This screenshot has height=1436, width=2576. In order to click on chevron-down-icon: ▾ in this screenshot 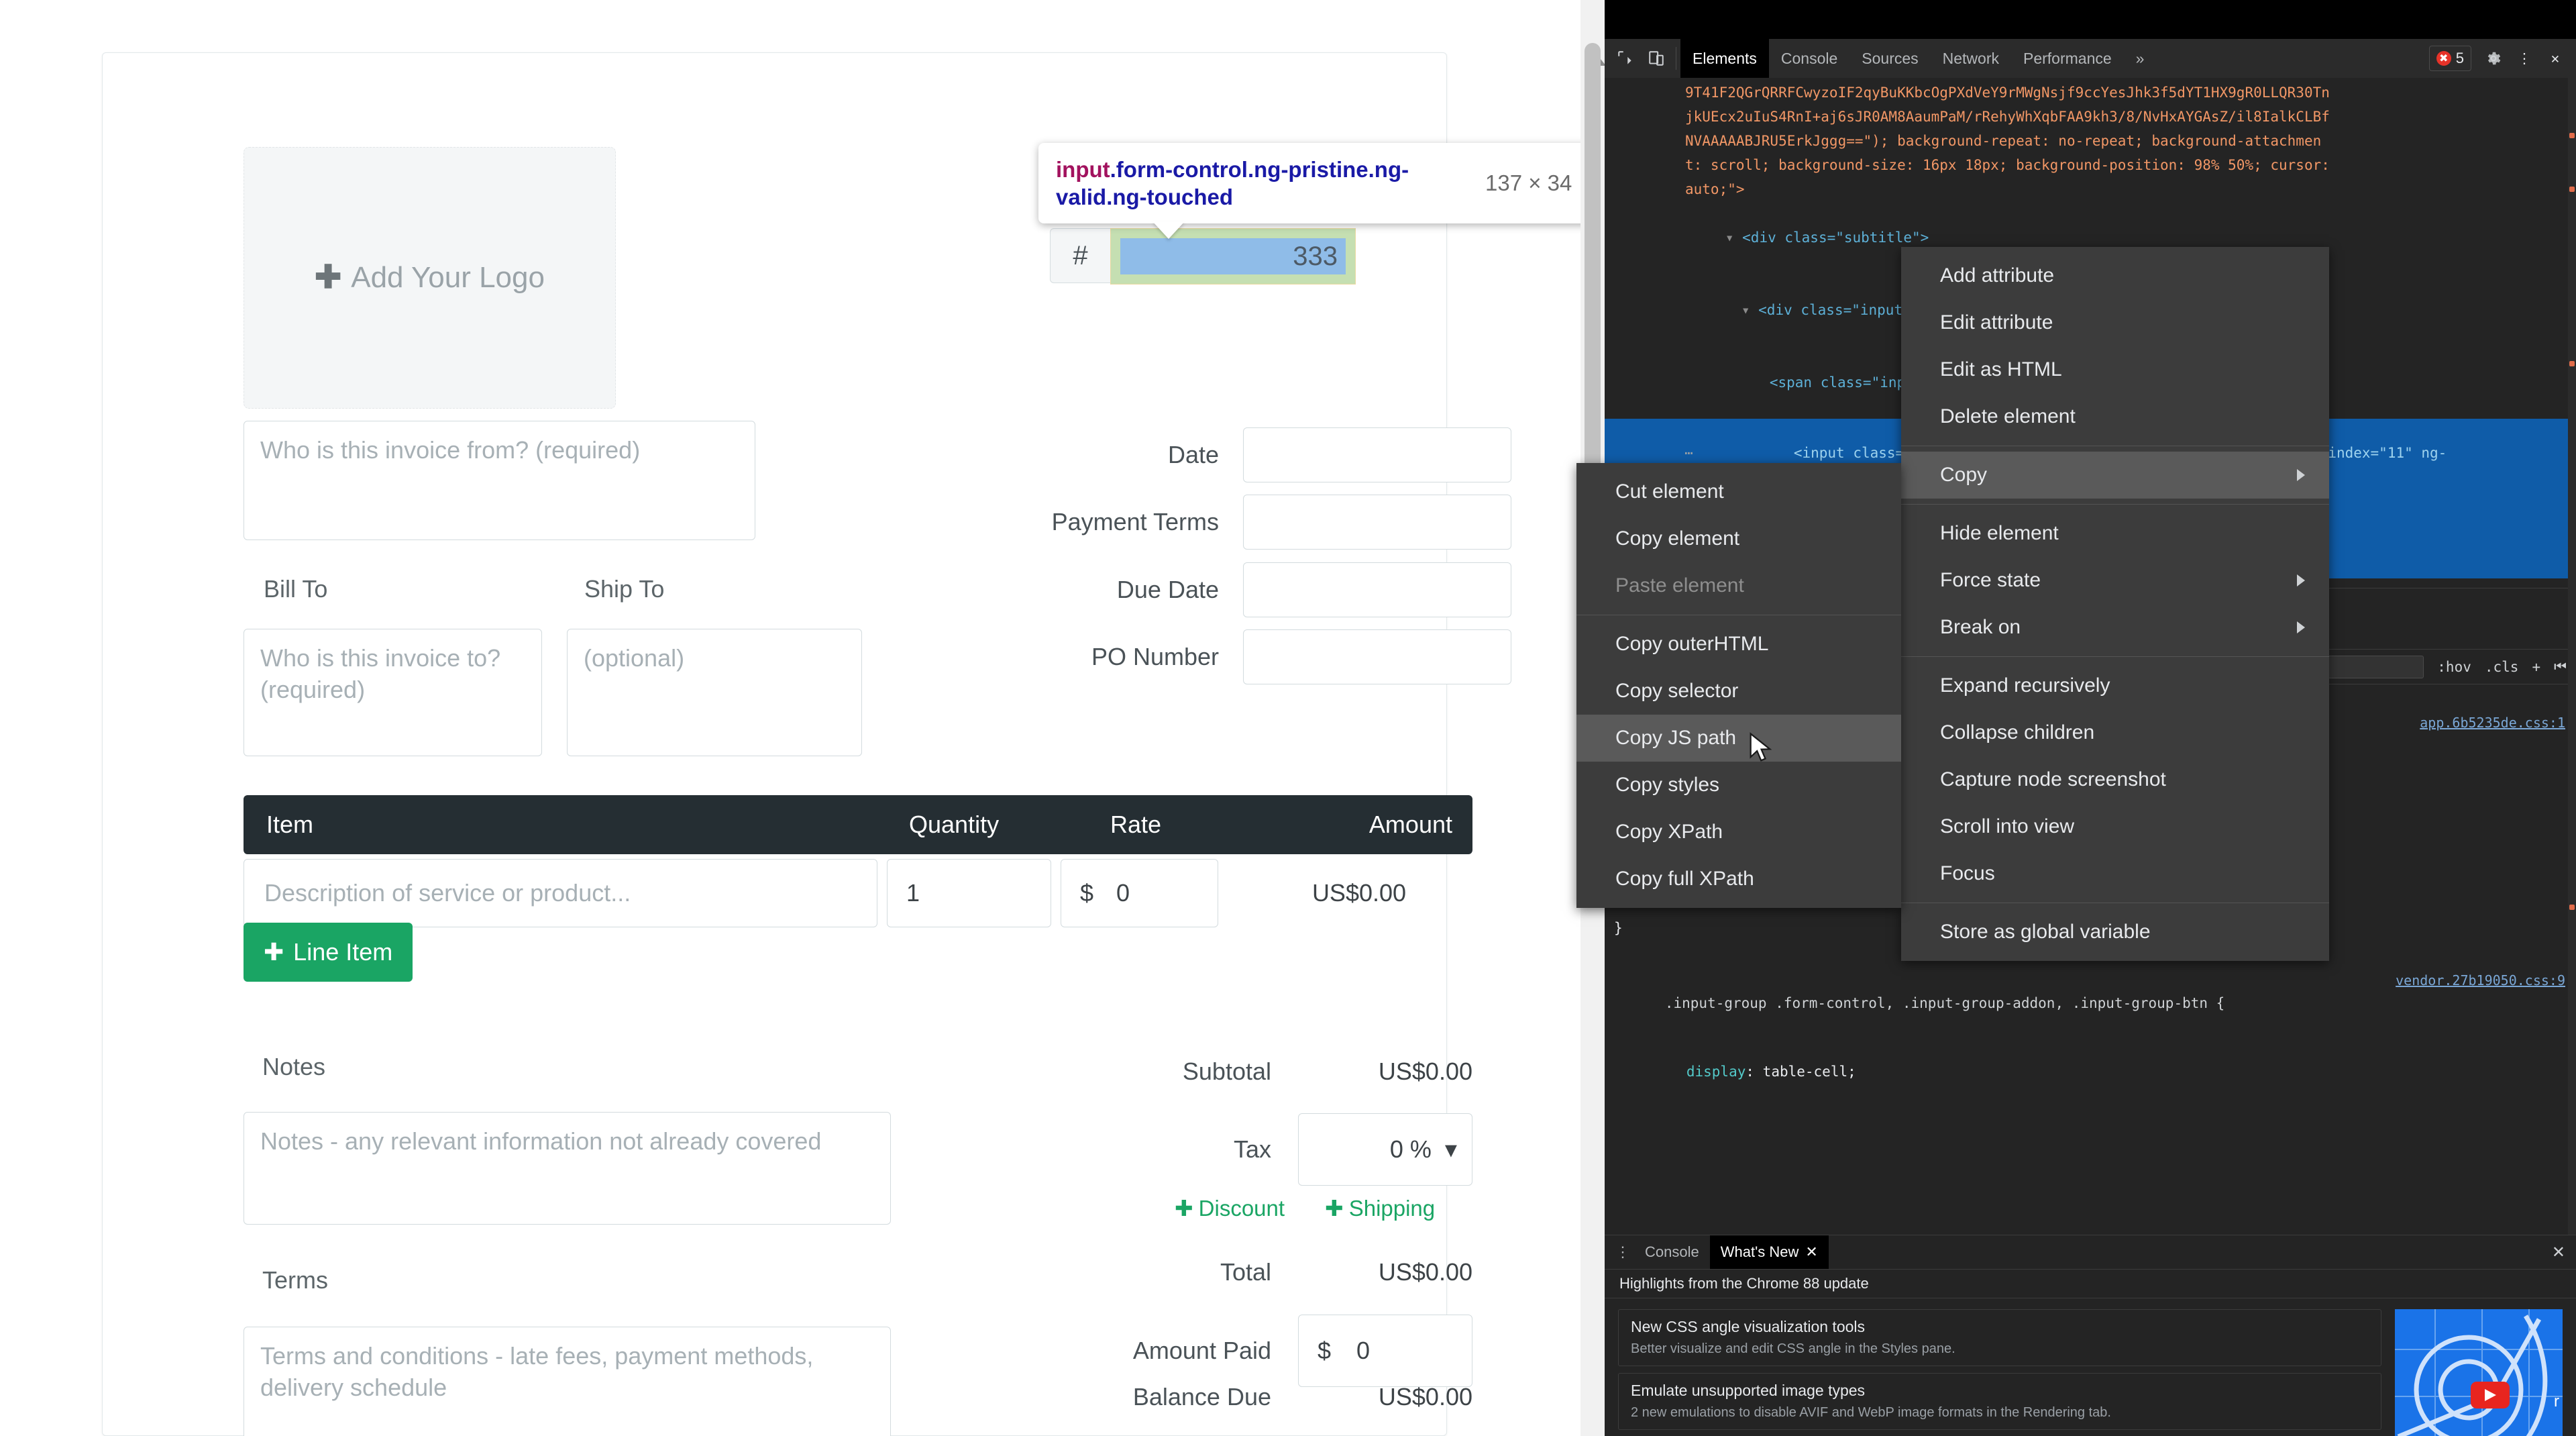, I will do `click(1450, 1149)`.